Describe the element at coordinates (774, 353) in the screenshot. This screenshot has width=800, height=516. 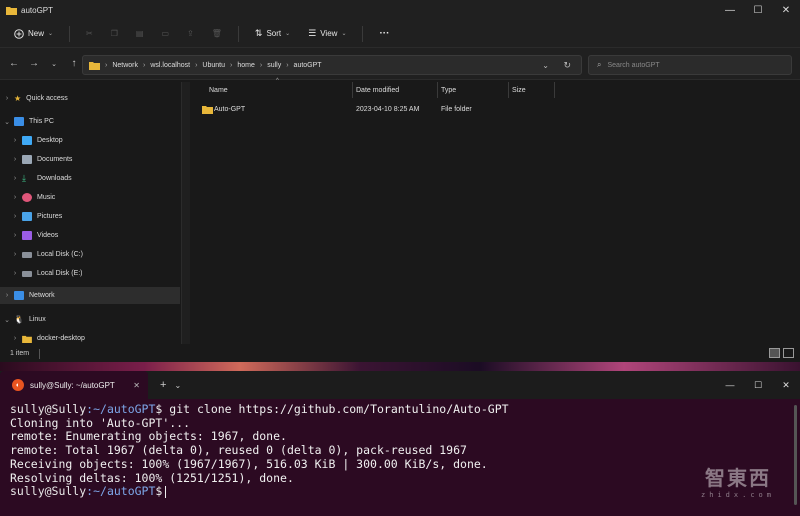
I see `details-view-icon` at that location.